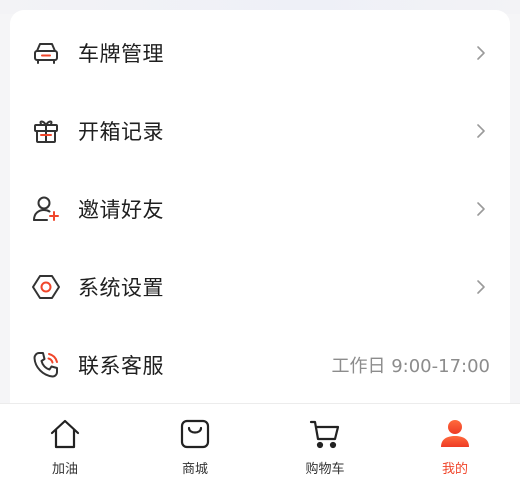 Image resolution: width=520 pixels, height=479 pixels. Describe the element at coordinates (195, 434) in the screenshot. I see `shopping-bag-icon` at that location.